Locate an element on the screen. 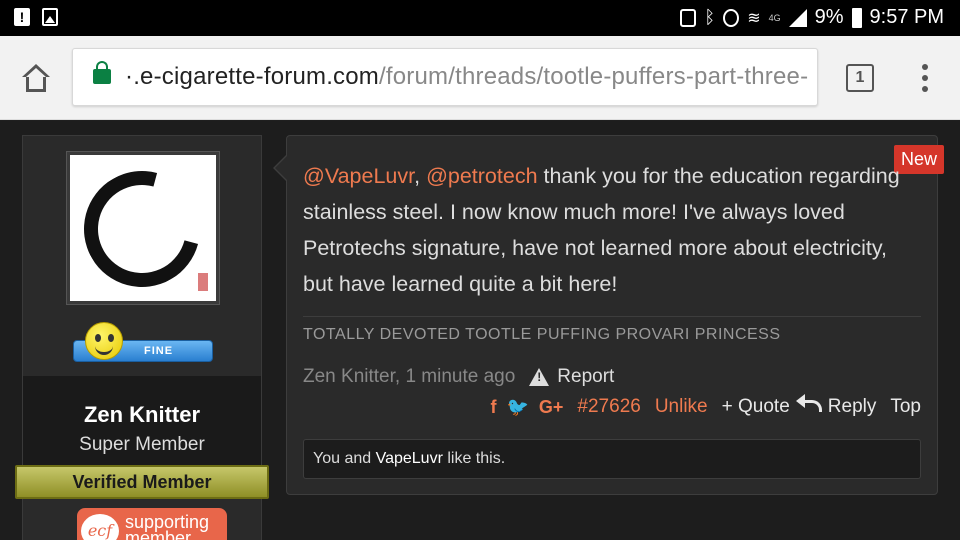 The height and width of the screenshot is (540, 960). post-number: #27626 is located at coordinates (608, 407).